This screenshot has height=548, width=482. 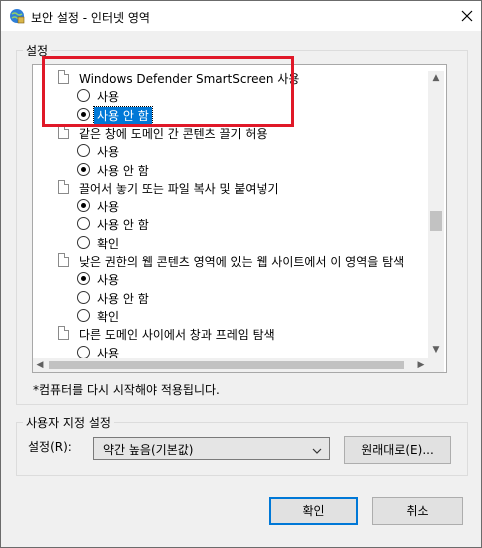 I want to click on cancel-button: 취소, so click(x=417, y=511).